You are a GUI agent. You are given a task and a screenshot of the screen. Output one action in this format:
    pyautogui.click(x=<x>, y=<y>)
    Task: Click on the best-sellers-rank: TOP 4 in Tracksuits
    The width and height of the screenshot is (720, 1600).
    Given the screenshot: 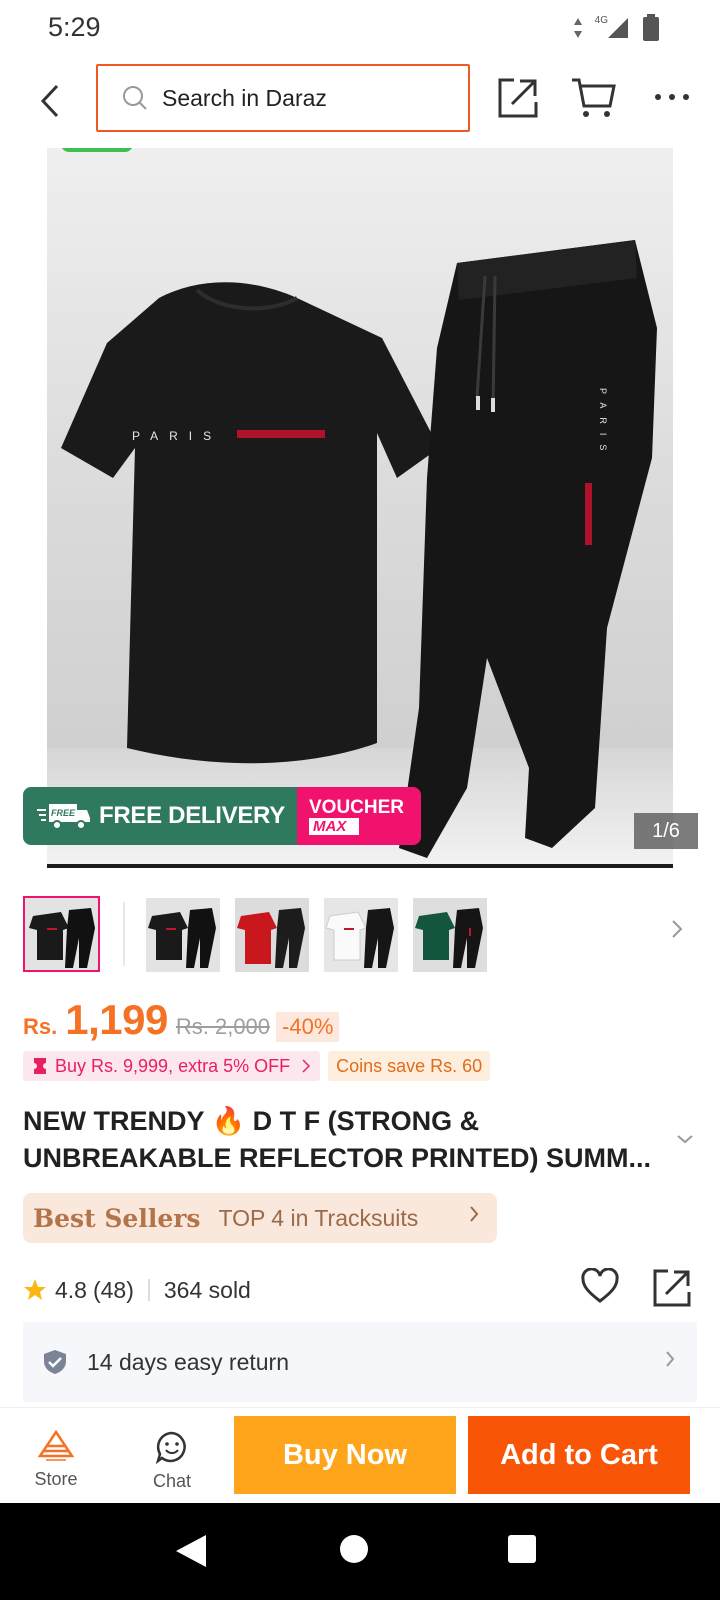 What is the action you would take?
    pyautogui.click(x=318, y=1217)
    